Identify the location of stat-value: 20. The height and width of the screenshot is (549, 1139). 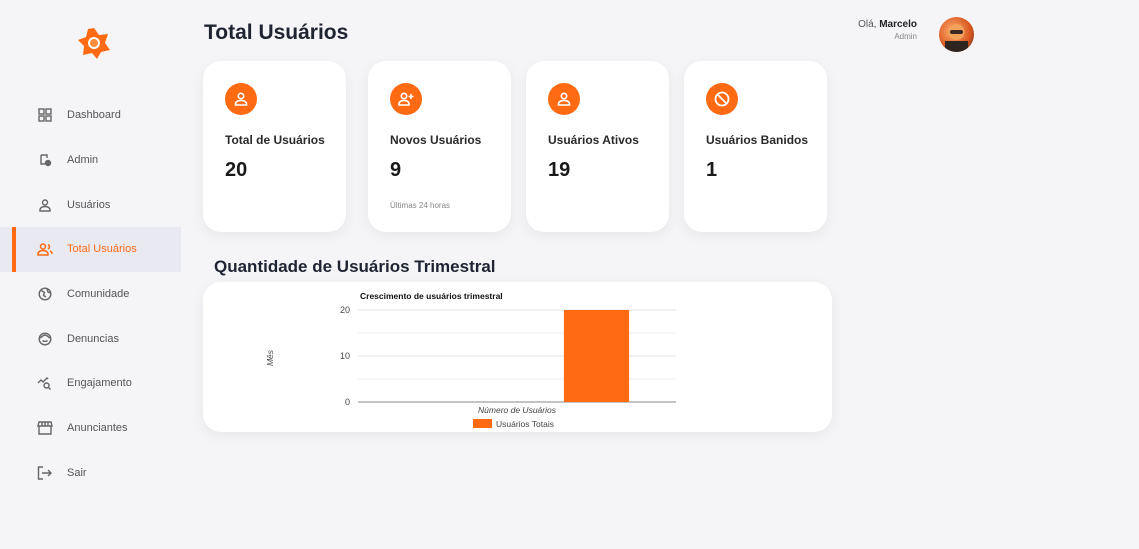
(236, 170).